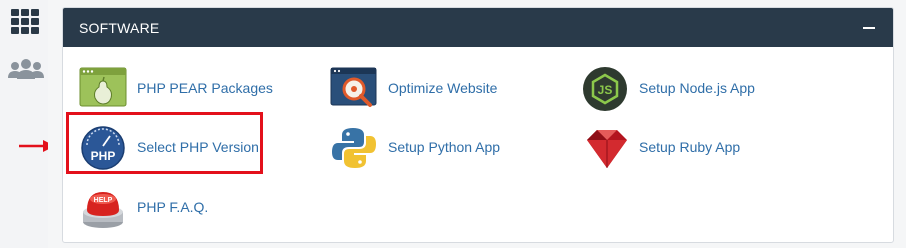 Image resolution: width=906 pixels, height=248 pixels. I want to click on panel-header: SOFTWARE, so click(478, 27).